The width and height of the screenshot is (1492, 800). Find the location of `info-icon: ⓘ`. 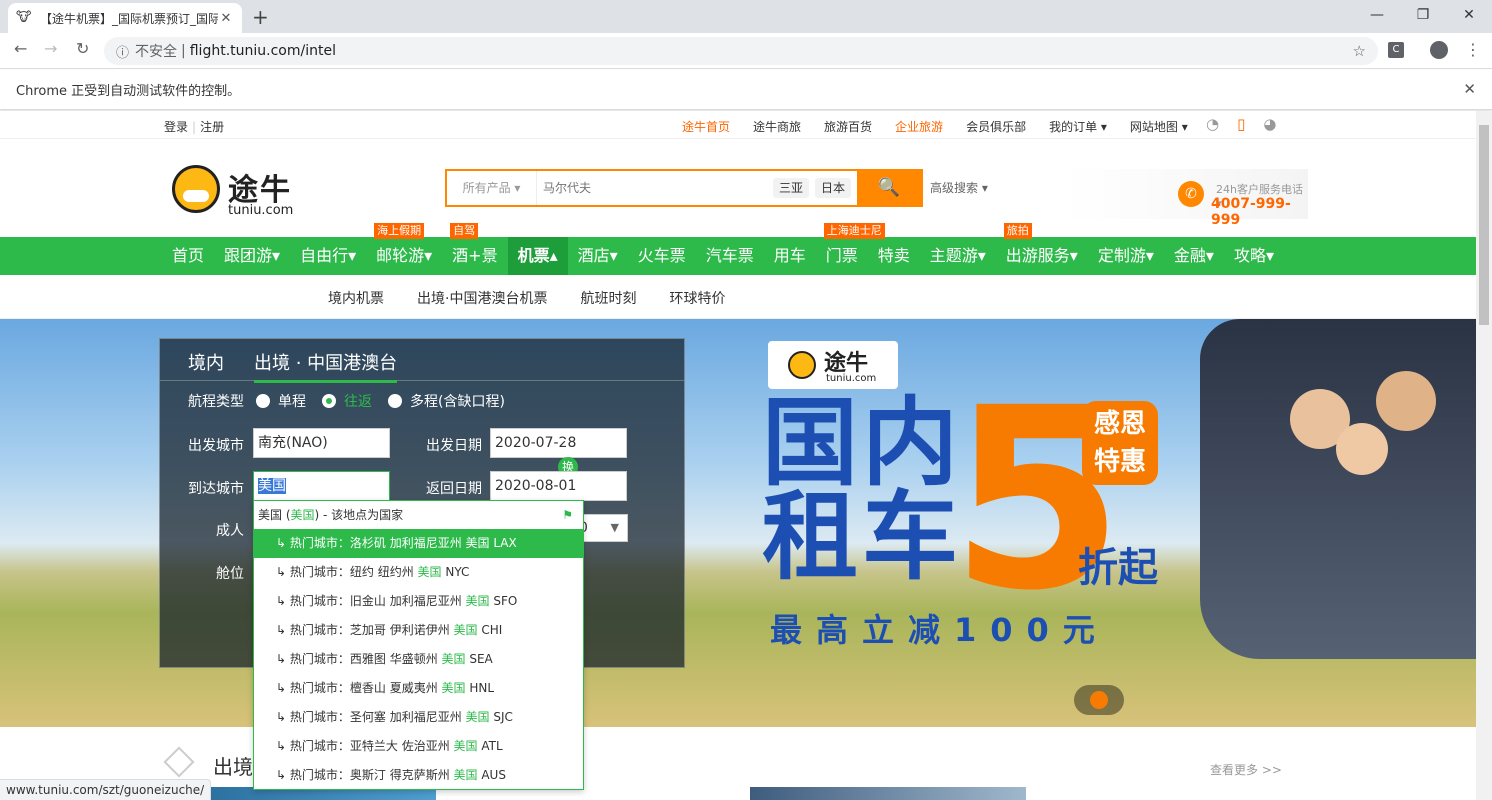

info-icon: ⓘ is located at coordinates (122, 51).